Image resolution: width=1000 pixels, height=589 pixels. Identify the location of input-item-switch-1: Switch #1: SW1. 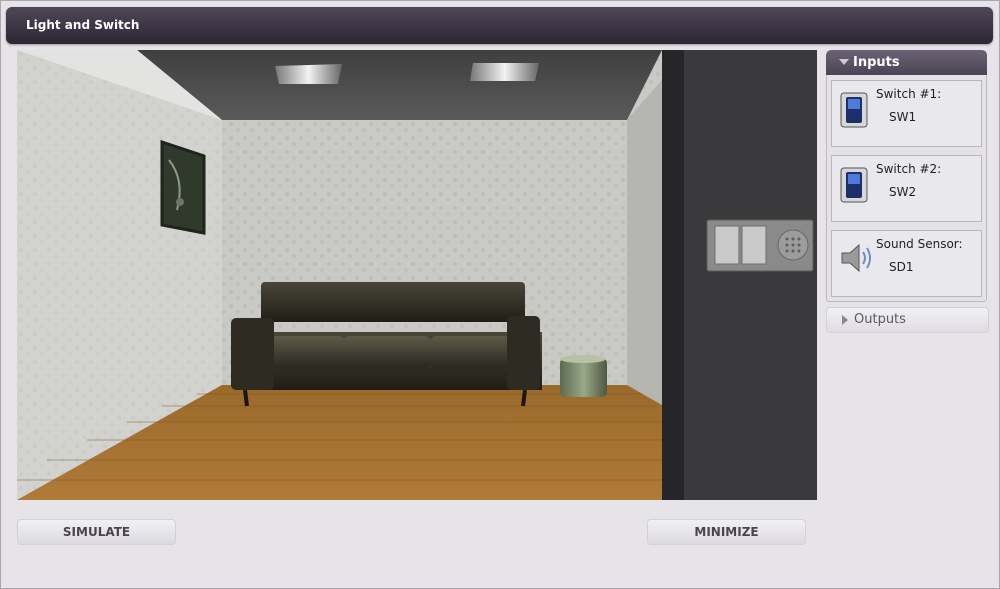
(906, 113).